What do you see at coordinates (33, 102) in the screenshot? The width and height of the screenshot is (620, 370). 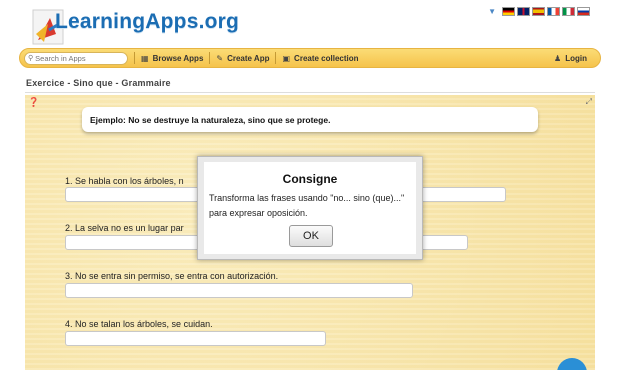 I see `help-icon: ❓` at bounding box center [33, 102].